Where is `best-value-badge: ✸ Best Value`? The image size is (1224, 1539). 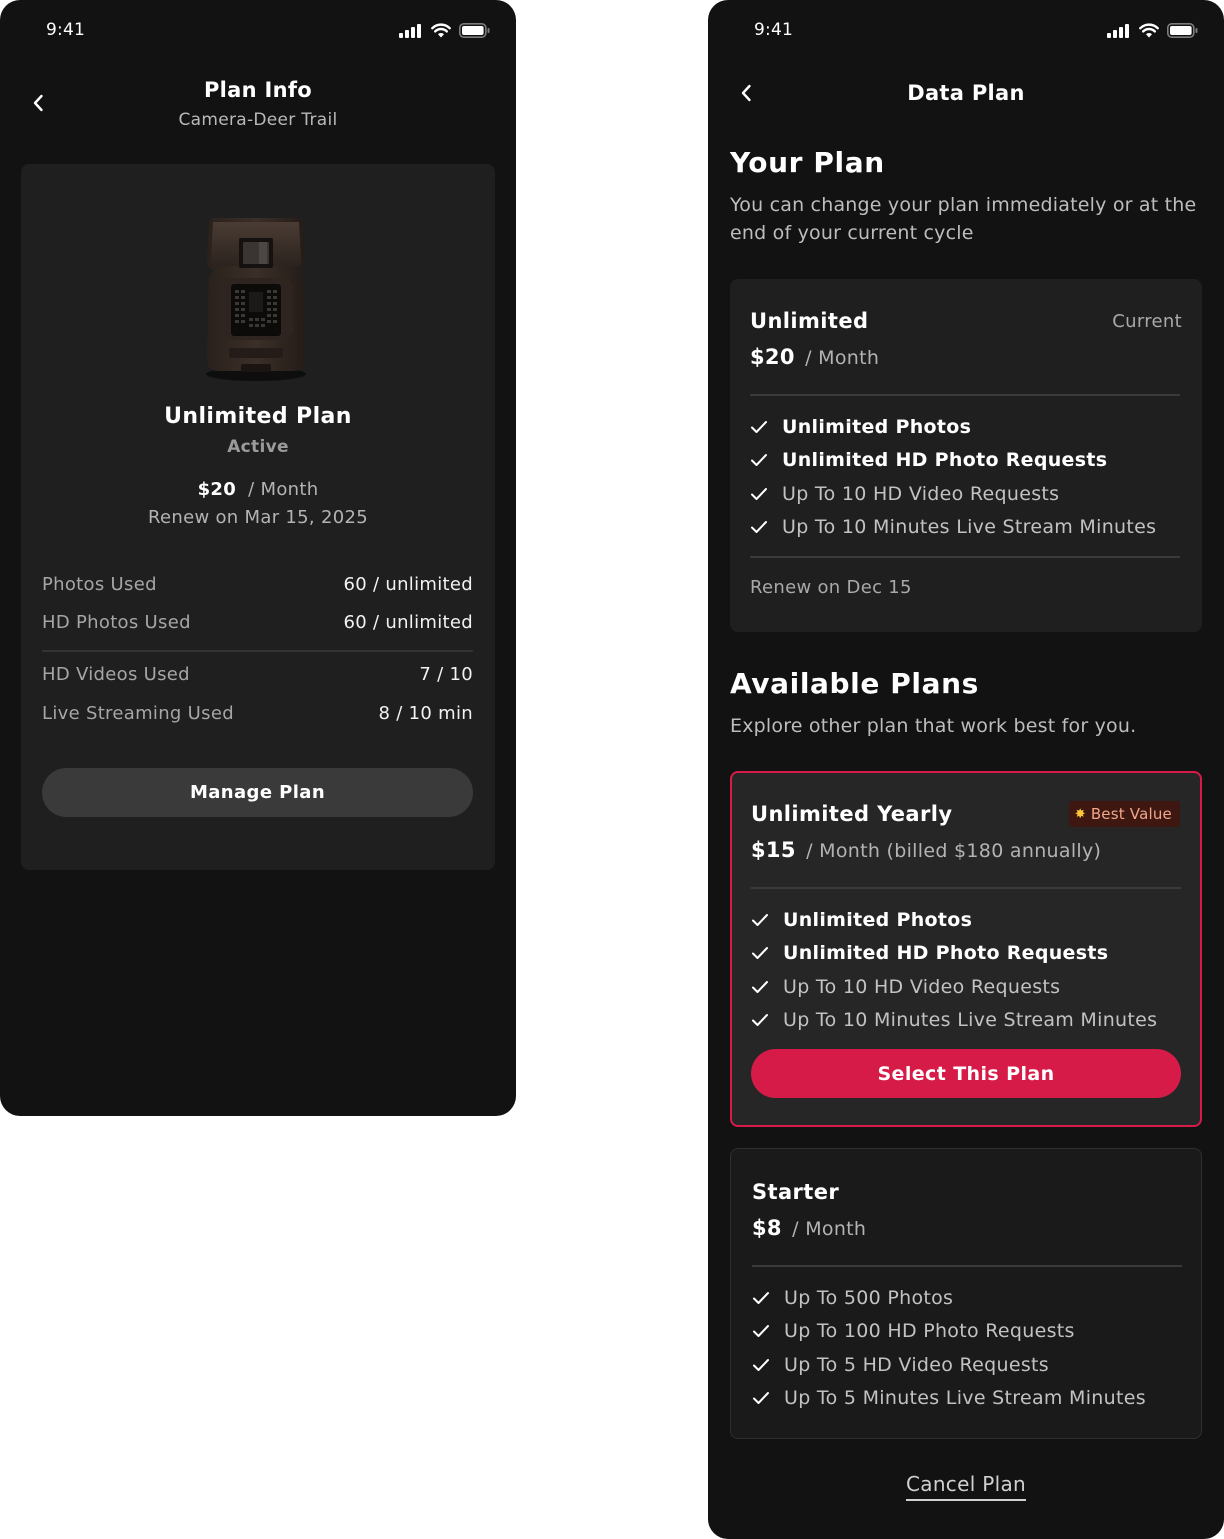 best-value-badge: ✸ Best Value is located at coordinates (1124, 814).